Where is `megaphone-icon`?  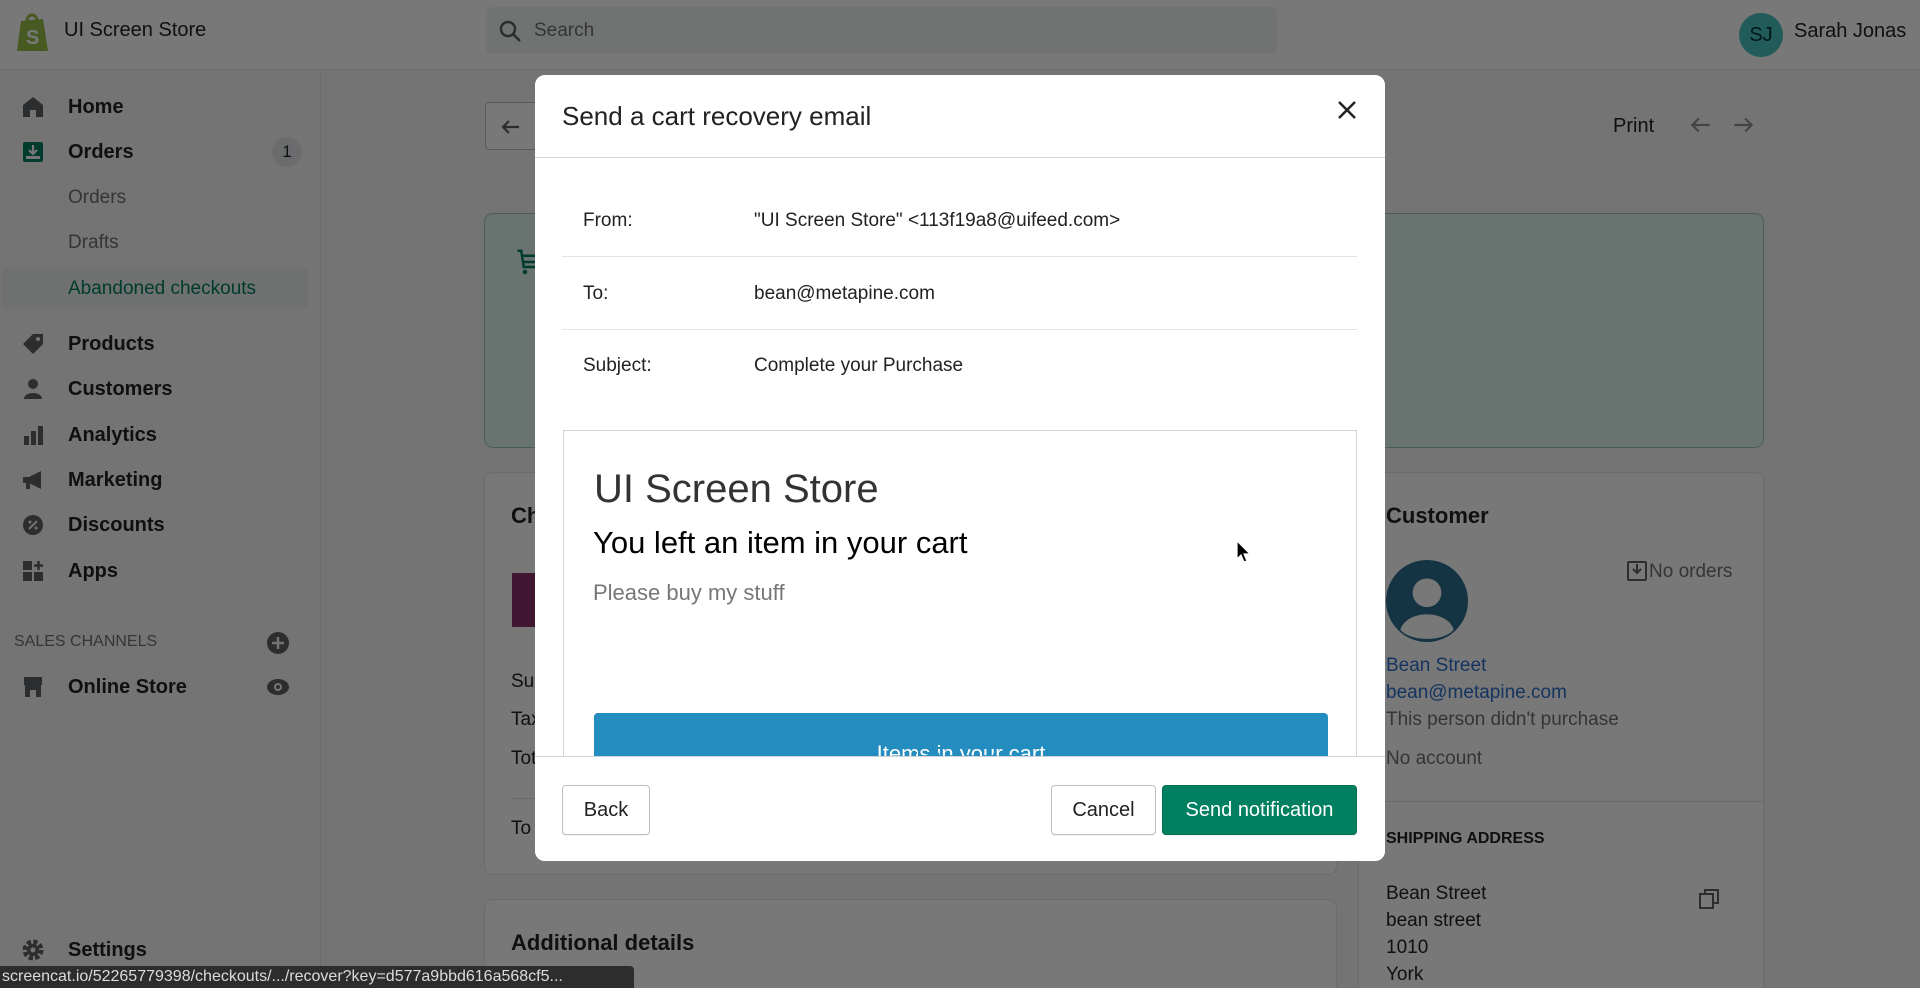
megaphone-icon is located at coordinates (32, 480).